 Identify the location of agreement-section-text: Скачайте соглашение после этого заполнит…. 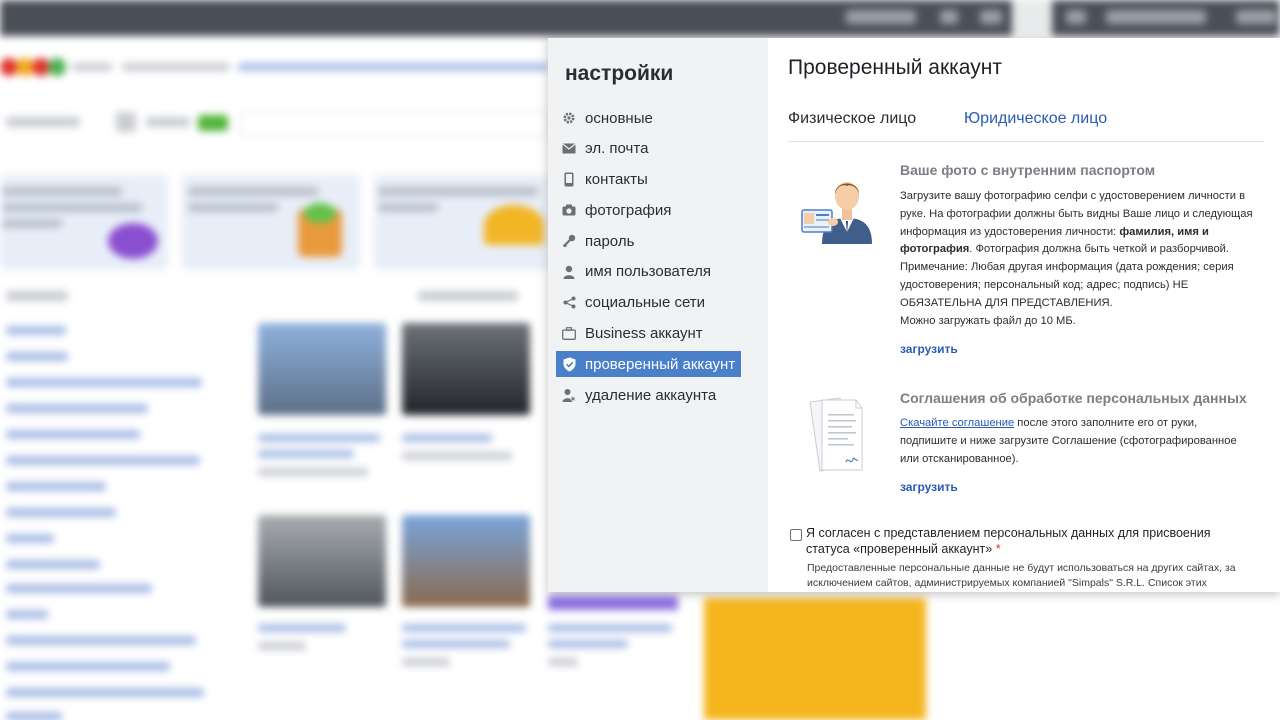
(1077, 441).